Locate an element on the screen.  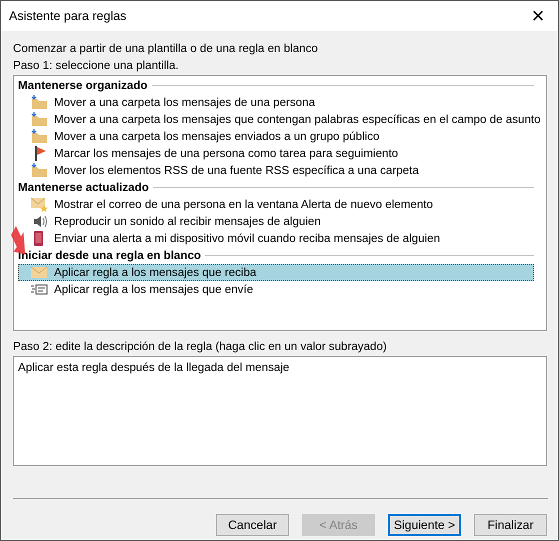
envelope-send-icon is located at coordinates (39, 289).